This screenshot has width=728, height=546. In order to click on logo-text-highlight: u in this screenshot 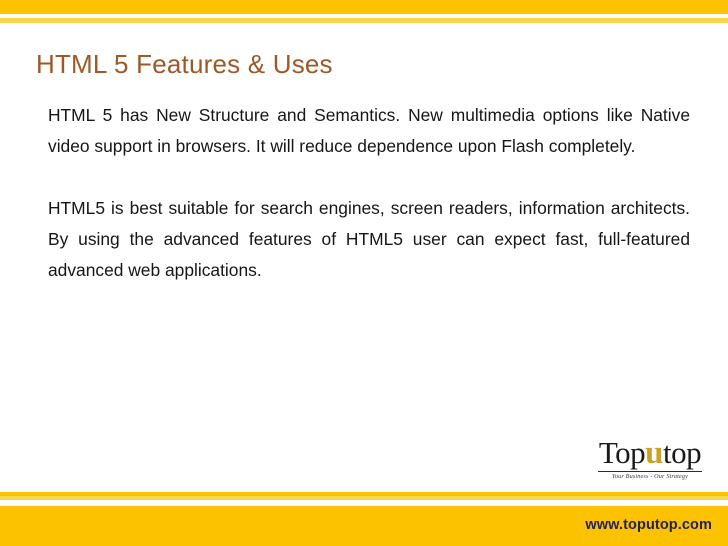, I will do `click(654, 453)`.